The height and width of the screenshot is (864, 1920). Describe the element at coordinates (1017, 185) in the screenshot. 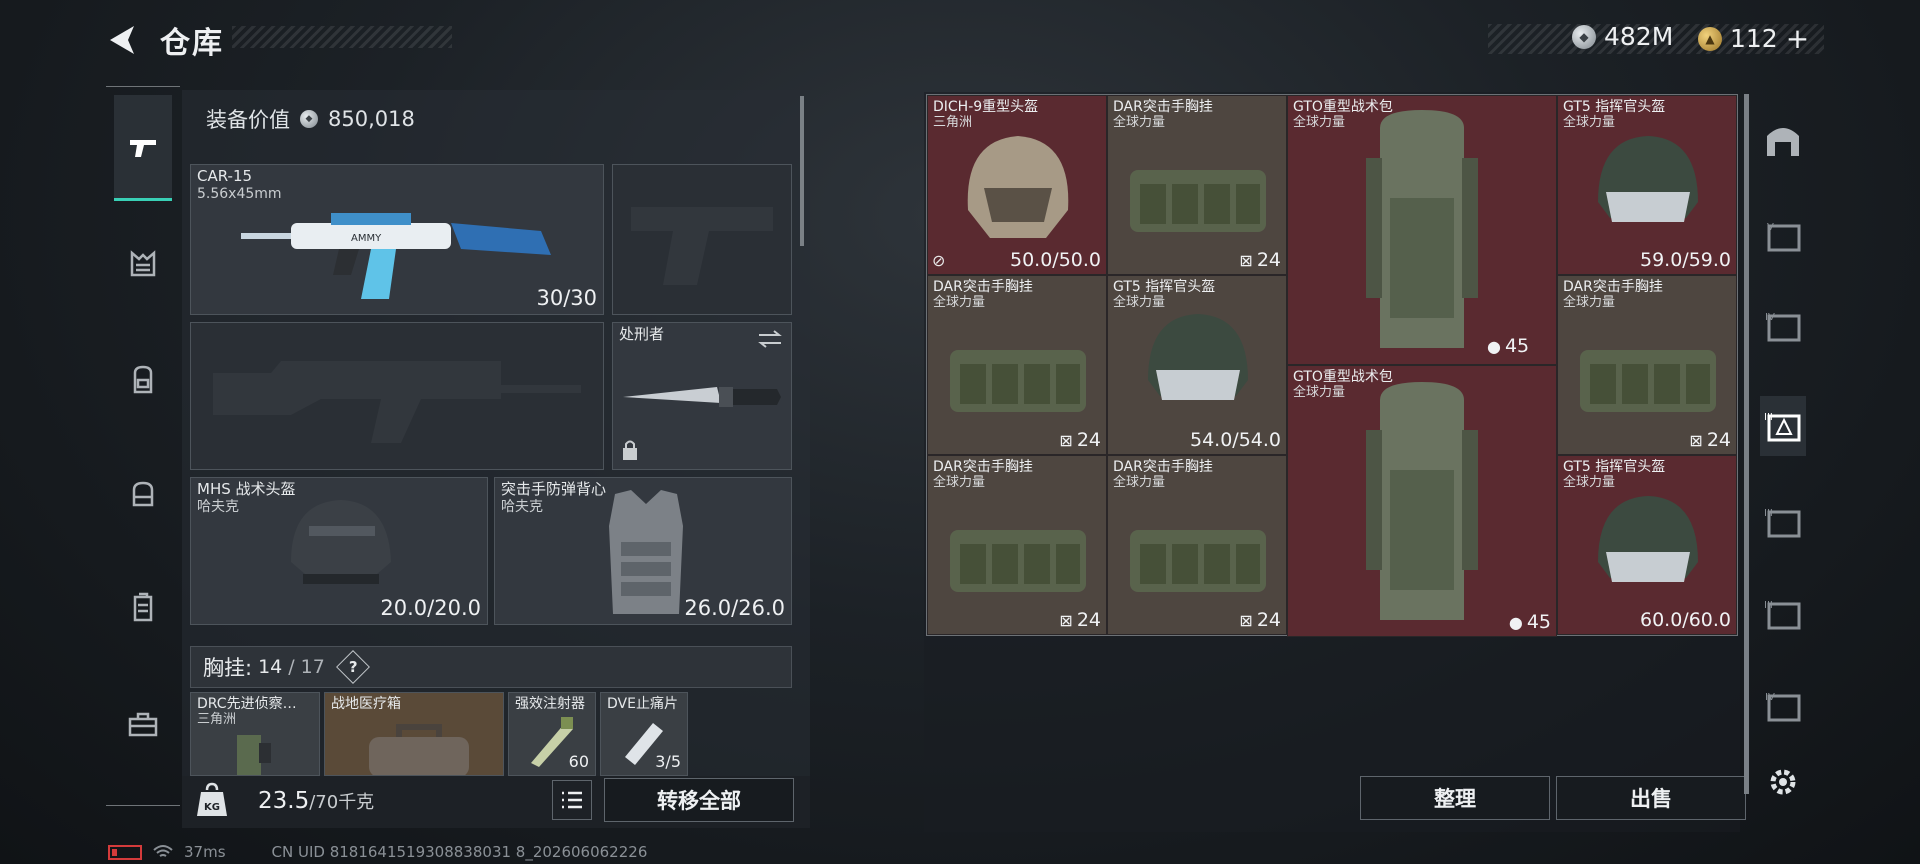

I see `stash-item: DICH-9重型头盔 三角洲 ⊘ 50.0/50.0` at that location.